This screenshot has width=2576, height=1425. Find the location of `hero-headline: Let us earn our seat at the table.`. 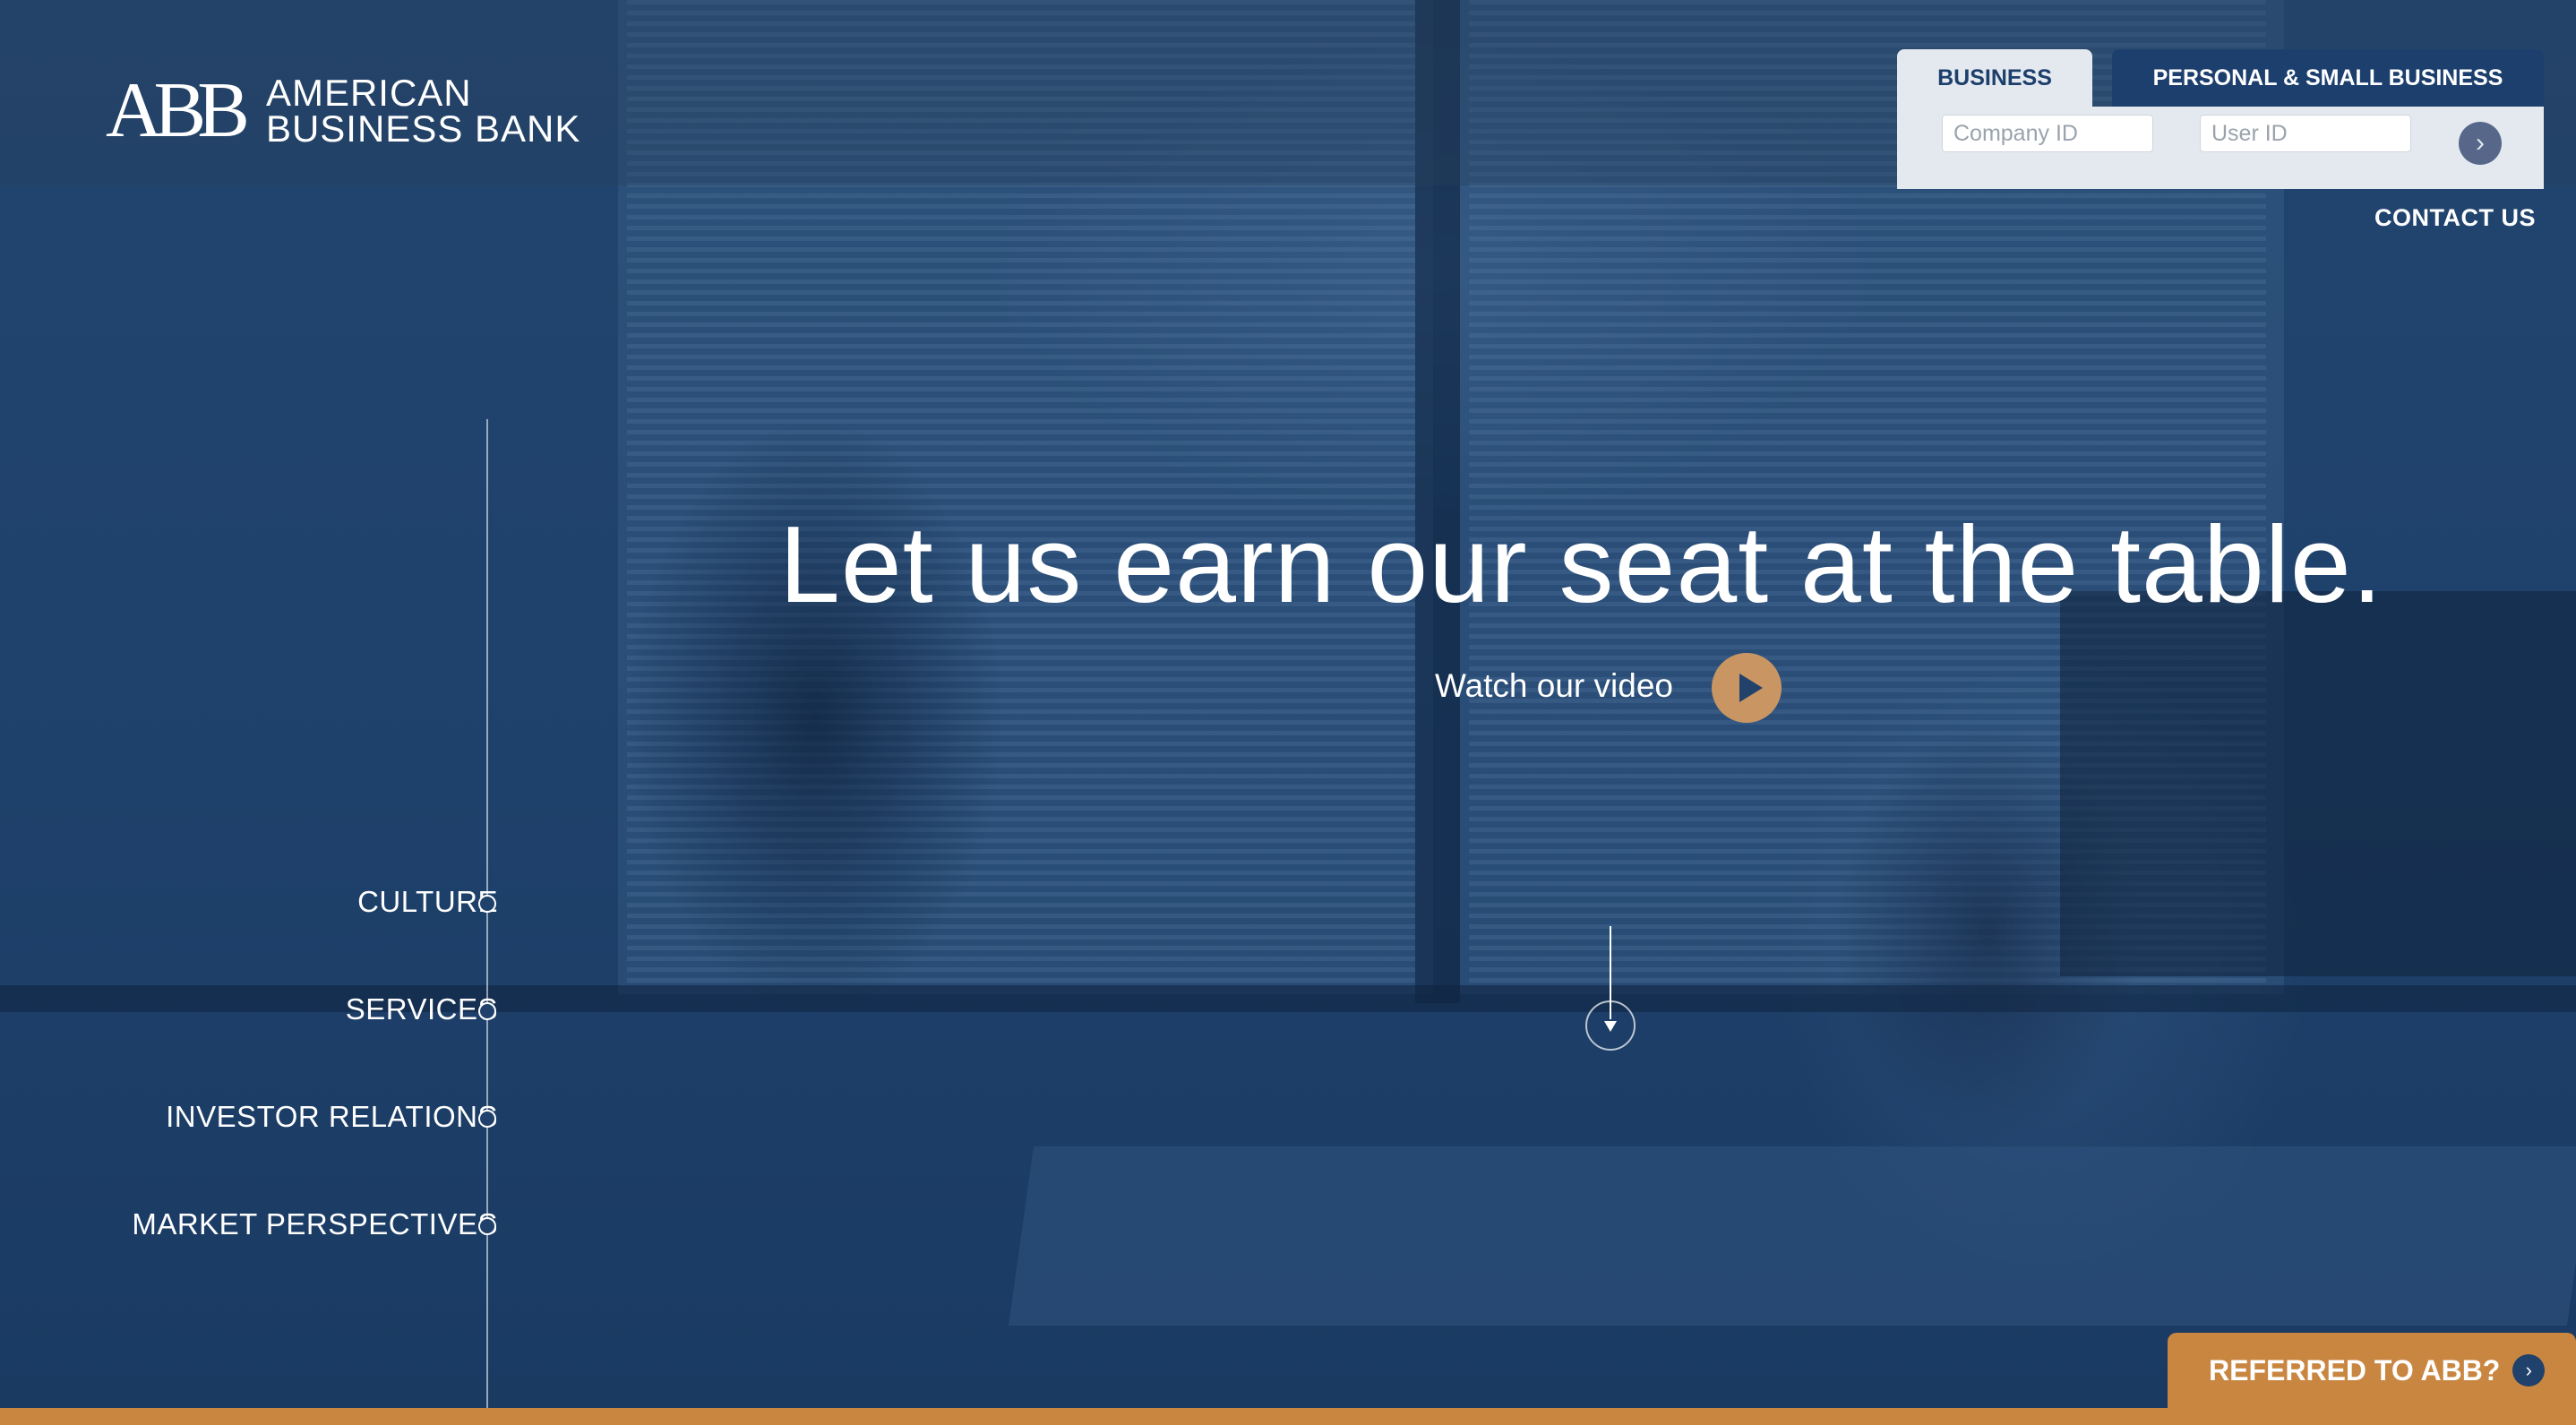

hero-headline: Let us earn our seat at the table. is located at coordinates (1581, 564).